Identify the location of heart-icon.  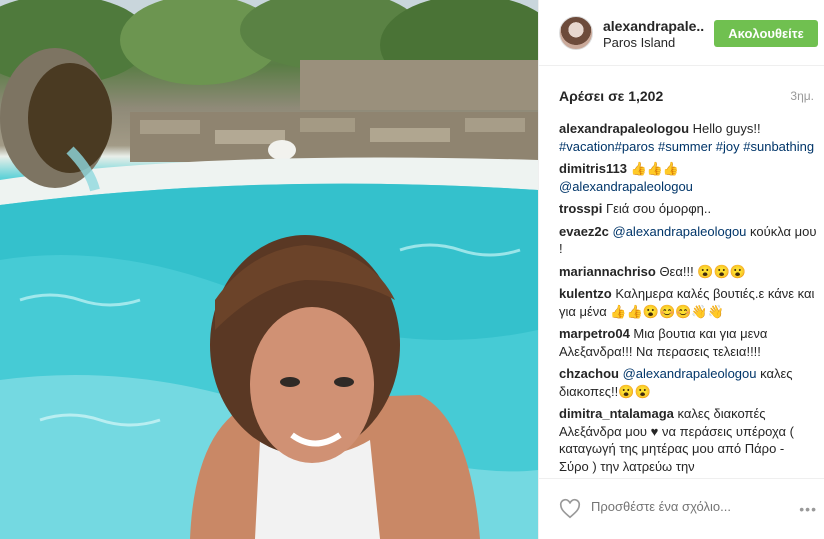
(570, 509).